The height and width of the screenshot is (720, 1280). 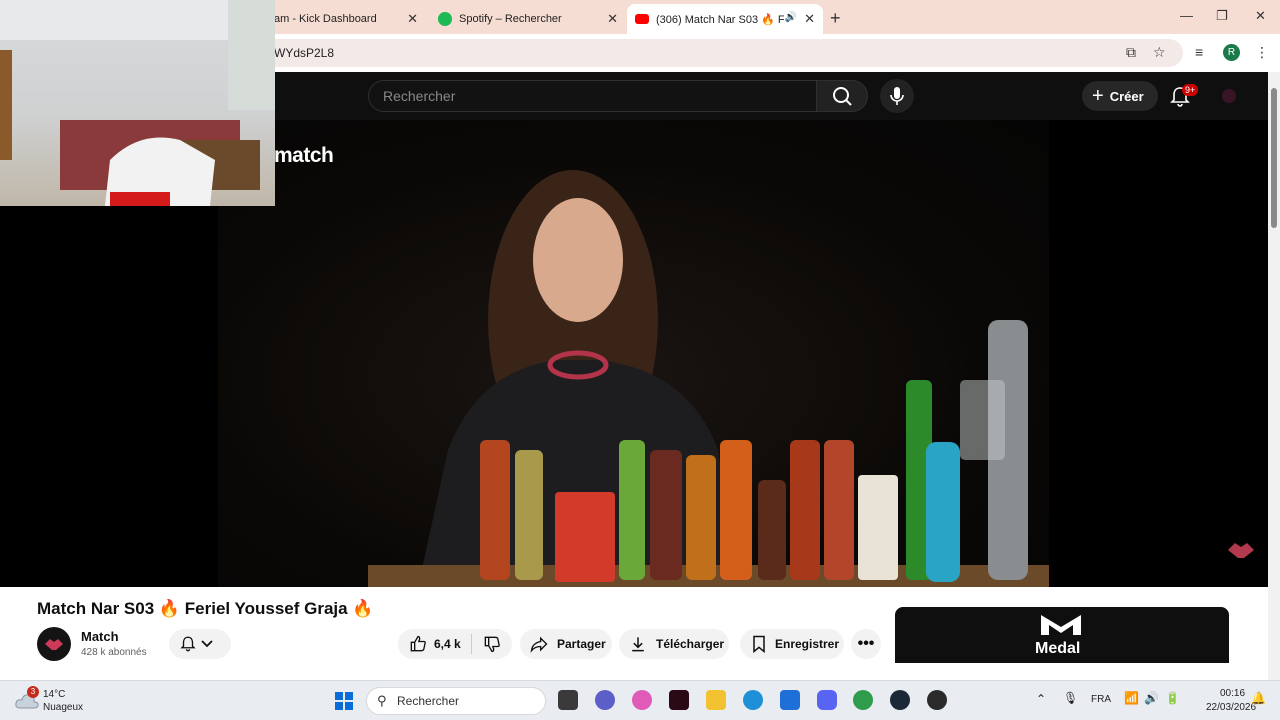 I want to click on more-actions-button: •••, so click(x=866, y=644).